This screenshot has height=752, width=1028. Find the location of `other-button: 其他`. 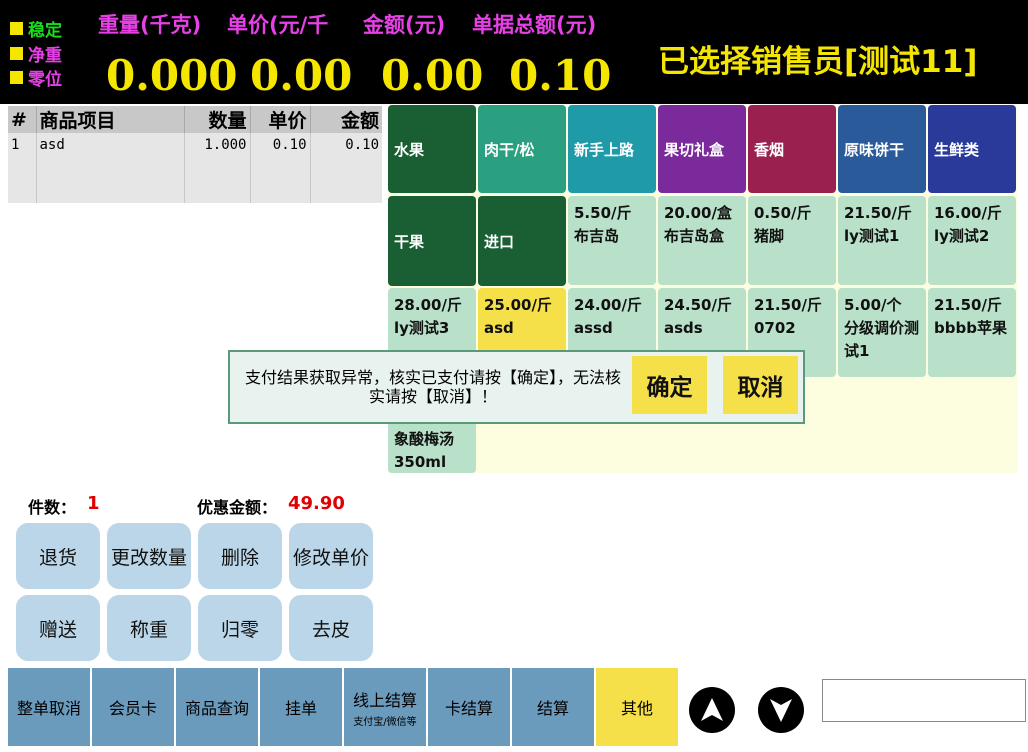

other-button: 其他 is located at coordinates (637, 707).